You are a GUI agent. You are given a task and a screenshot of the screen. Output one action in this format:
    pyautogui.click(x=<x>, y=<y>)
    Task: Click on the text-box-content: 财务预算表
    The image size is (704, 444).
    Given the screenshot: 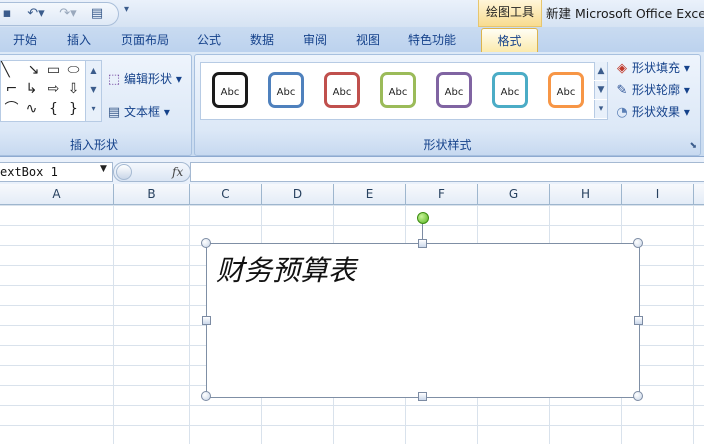 What is the action you would take?
    pyautogui.click(x=286, y=269)
    